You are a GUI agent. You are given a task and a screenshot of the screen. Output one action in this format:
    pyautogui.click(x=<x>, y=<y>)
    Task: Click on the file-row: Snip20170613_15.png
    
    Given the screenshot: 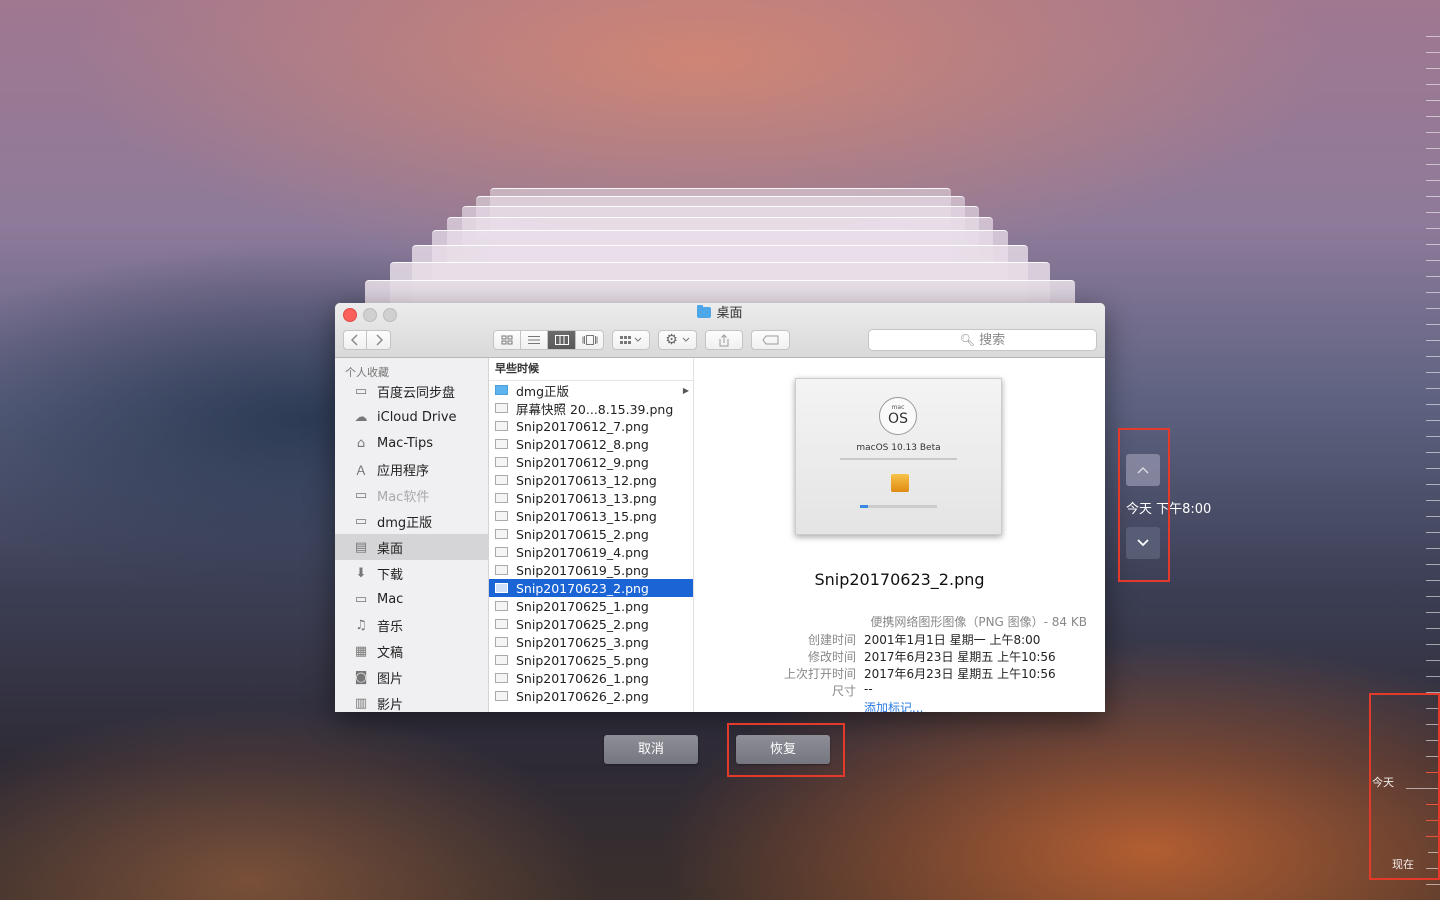 What is the action you would take?
    pyautogui.click(x=591, y=516)
    